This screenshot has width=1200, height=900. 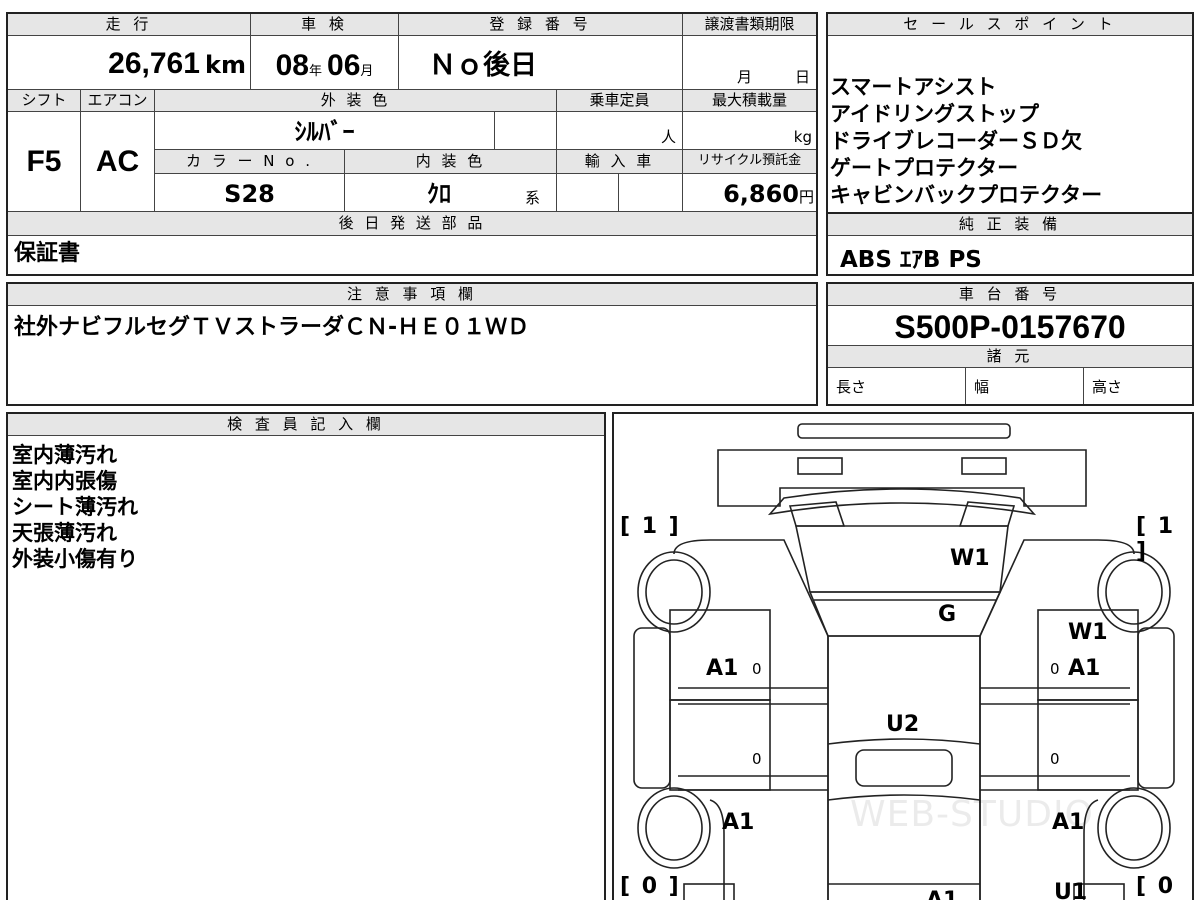 What do you see at coordinates (1025, 386) in the screenshot?
I see `spec-width: 幅` at bounding box center [1025, 386].